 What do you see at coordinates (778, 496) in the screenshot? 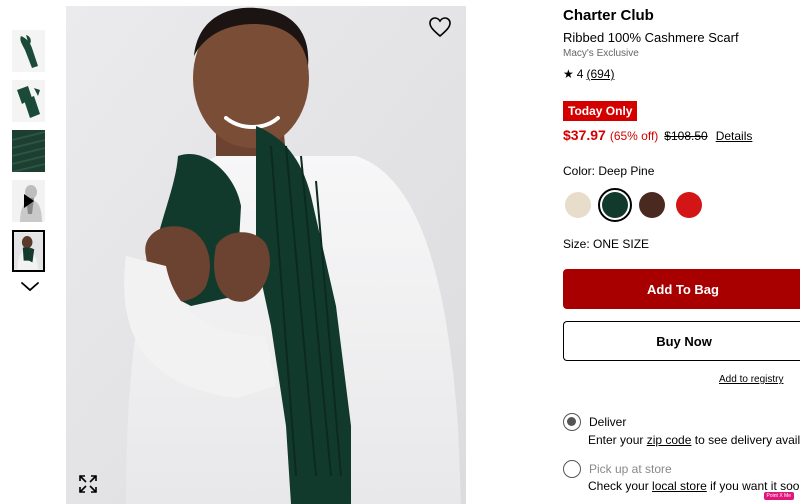
I see `mini-badge: Point X Me` at bounding box center [778, 496].